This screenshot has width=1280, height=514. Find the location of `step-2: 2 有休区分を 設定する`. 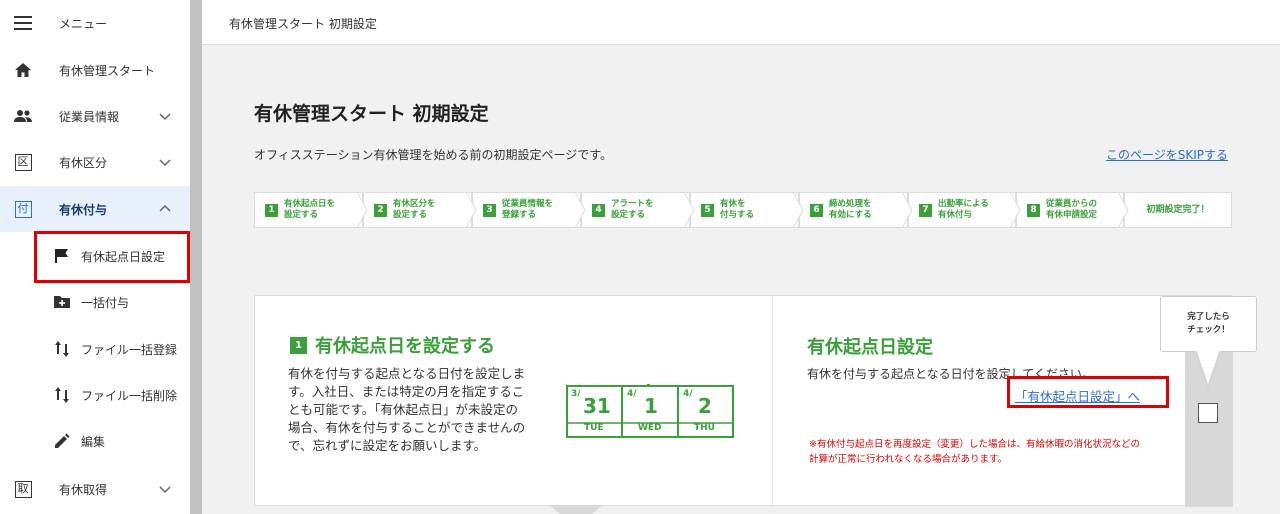

step-2: 2 有休区分を 設定する is located at coordinates (417, 210).